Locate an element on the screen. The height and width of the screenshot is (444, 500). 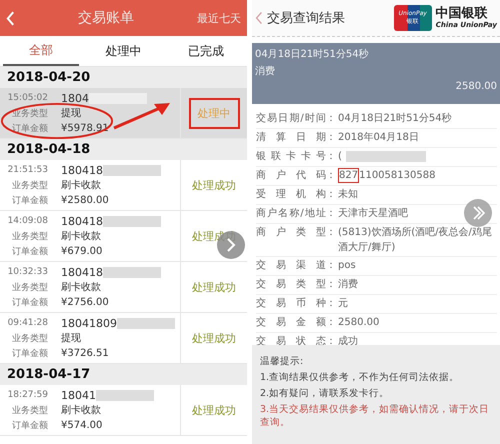
detail-label: 商户代码 is located at coordinates (291, 175).